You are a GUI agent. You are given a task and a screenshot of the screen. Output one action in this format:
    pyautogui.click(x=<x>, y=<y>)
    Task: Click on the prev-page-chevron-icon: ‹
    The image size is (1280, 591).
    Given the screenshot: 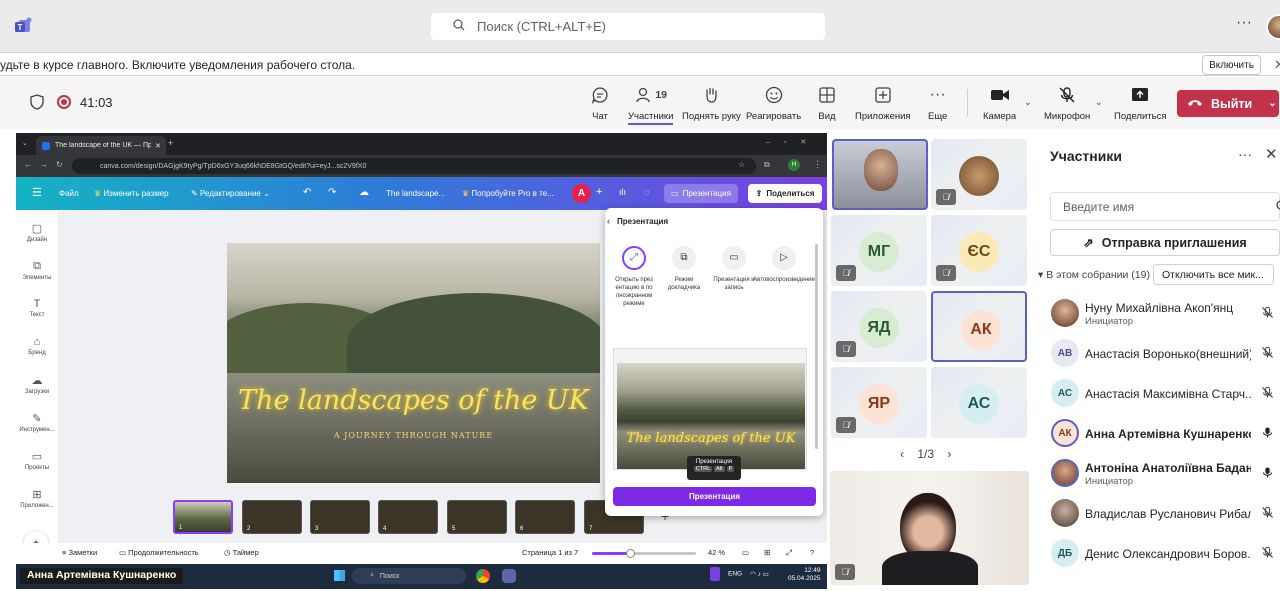 What is the action you would take?
    pyautogui.click(x=902, y=454)
    